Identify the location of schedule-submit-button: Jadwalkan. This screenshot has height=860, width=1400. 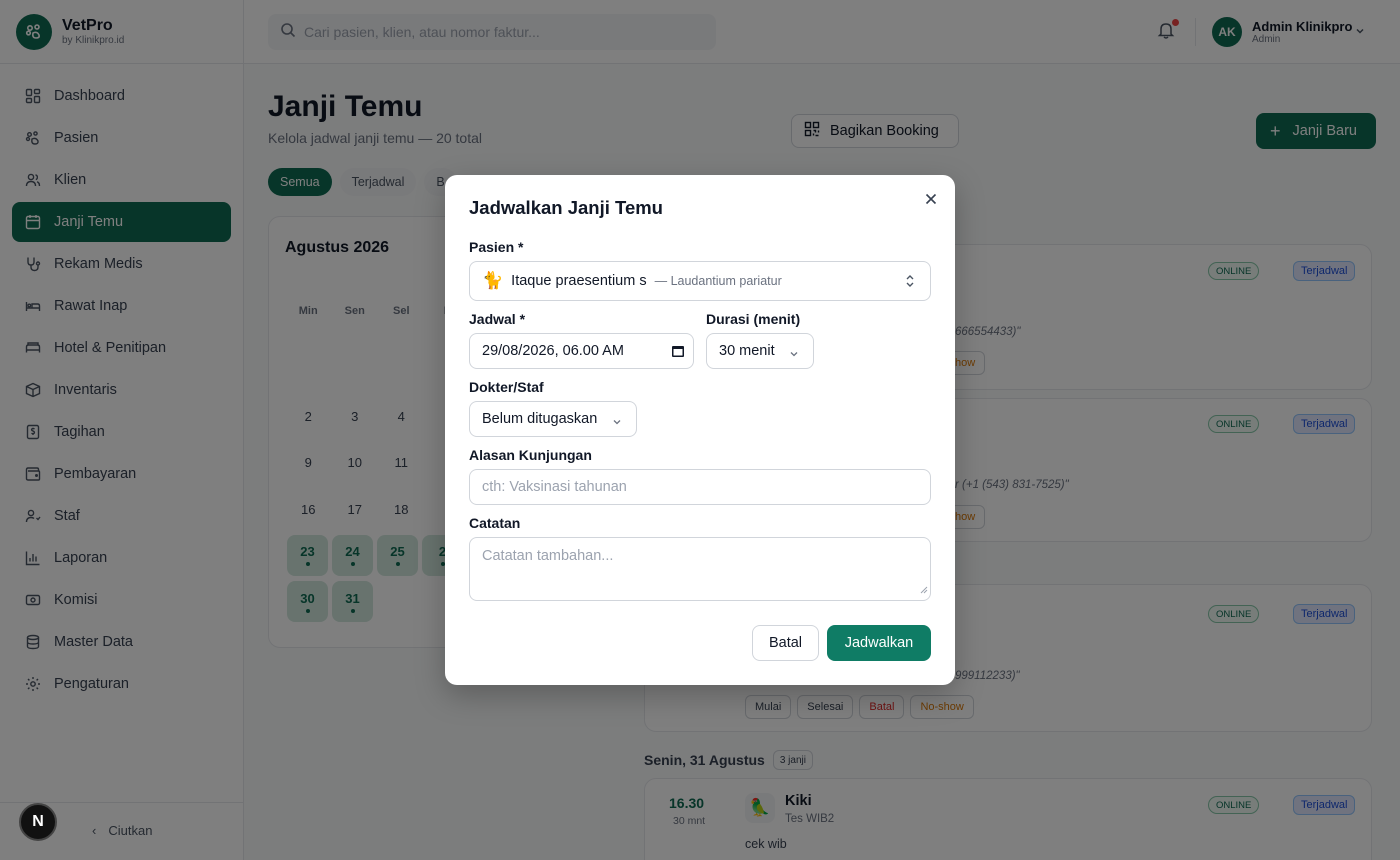
(879, 643).